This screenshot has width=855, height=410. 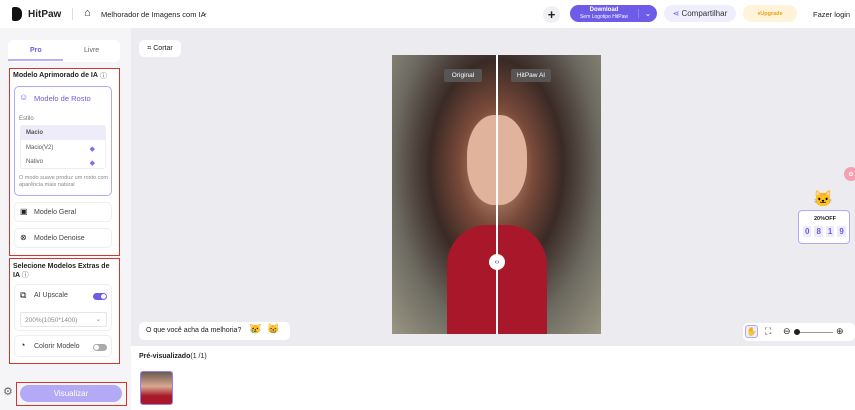 What do you see at coordinates (160, 48) in the screenshot?
I see `crop-button: ⌗ Cortar` at bounding box center [160, 48].